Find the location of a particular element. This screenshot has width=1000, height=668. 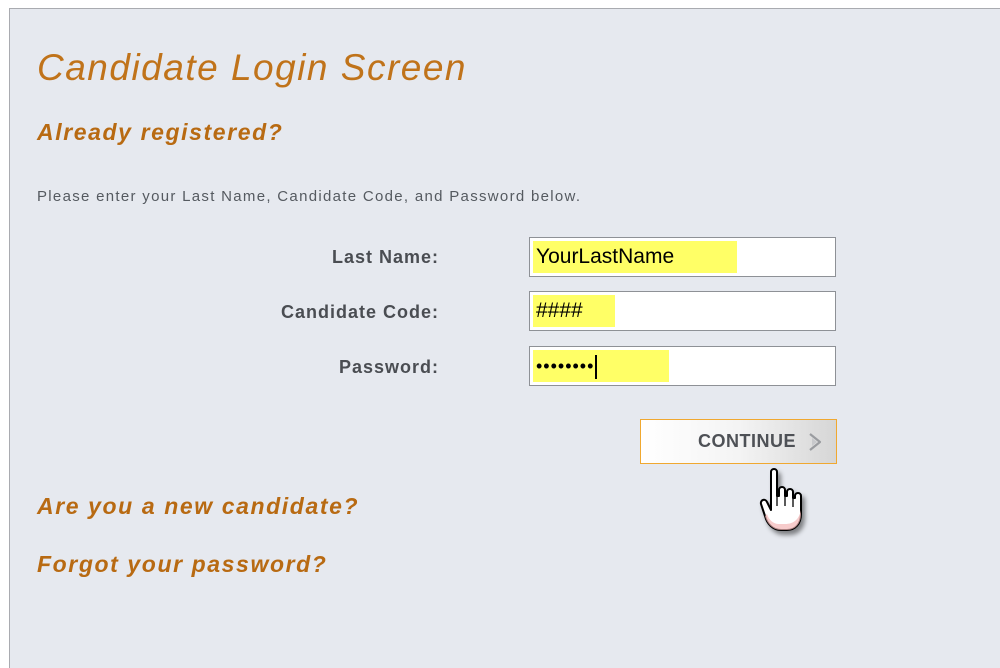

candidate-code-label: Candidate Code: is located at coordinates (359, 312).